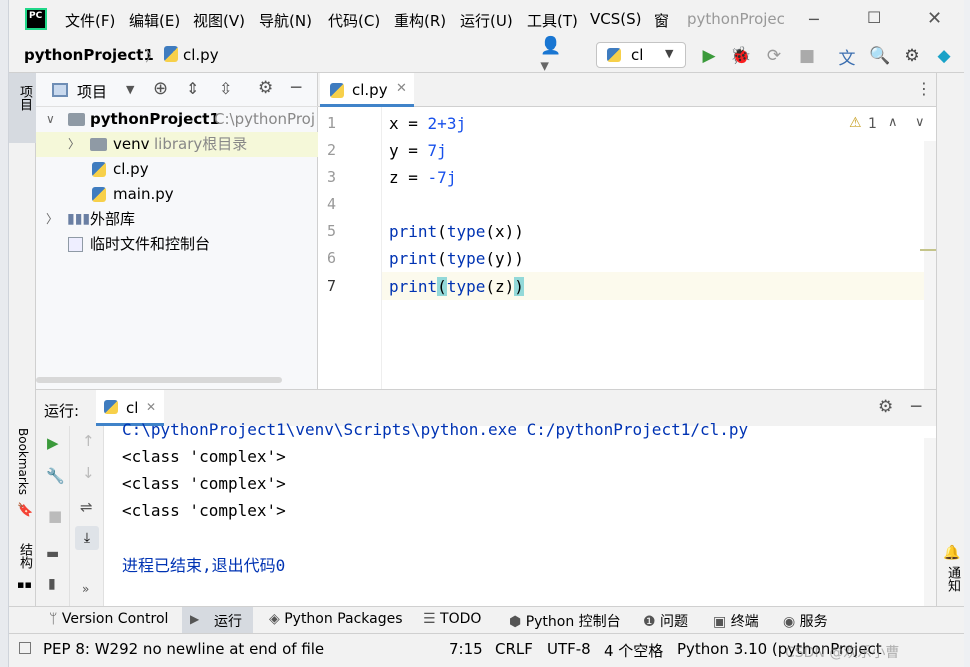 This screenshot has height=667, width=970. I want to click on tool-tab-version-control: ᛘ Version Control, so click(108, 619).